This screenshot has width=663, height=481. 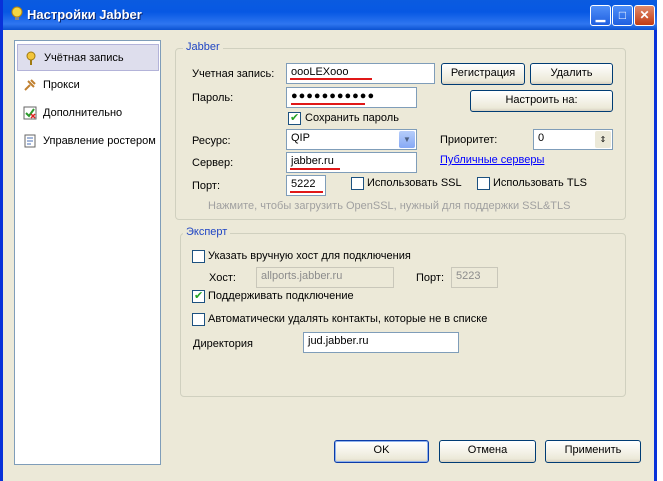 I want to click on resource-label: Ресурс:, so click(x=211, y=141).